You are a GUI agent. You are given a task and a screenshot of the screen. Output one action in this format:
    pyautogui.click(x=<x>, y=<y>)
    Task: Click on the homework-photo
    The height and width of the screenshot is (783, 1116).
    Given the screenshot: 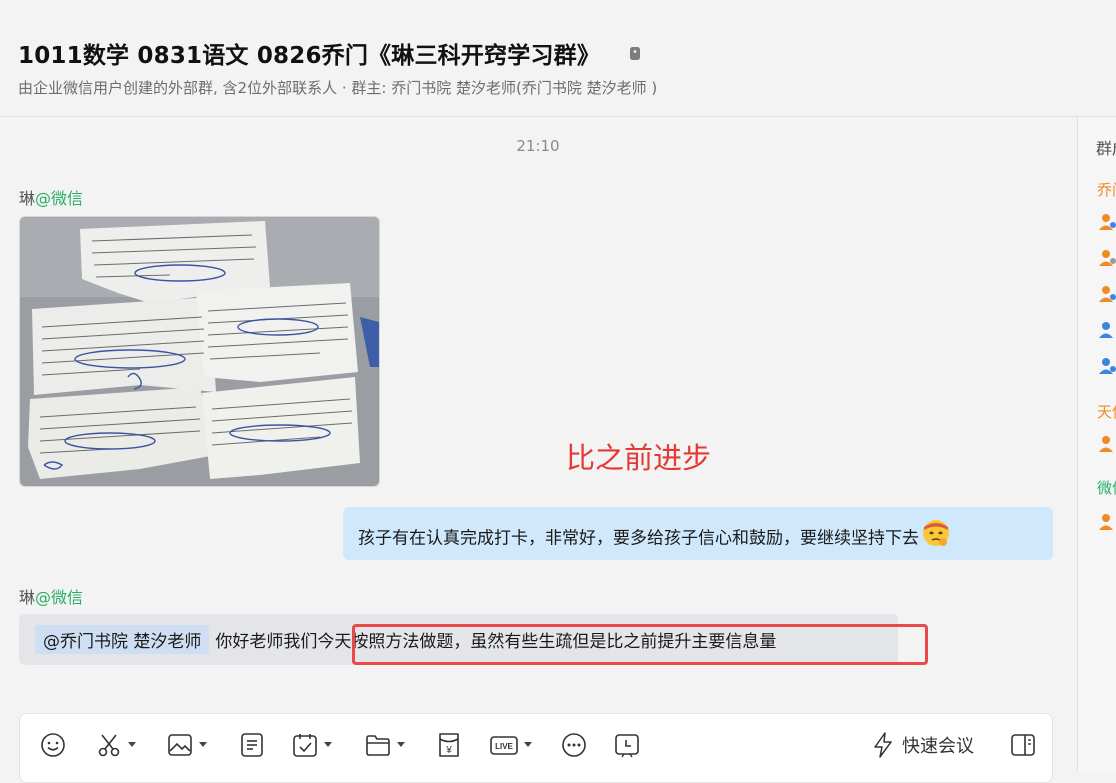 What is the action you would take?
    pyautogui.click(x=199, y=351)
    